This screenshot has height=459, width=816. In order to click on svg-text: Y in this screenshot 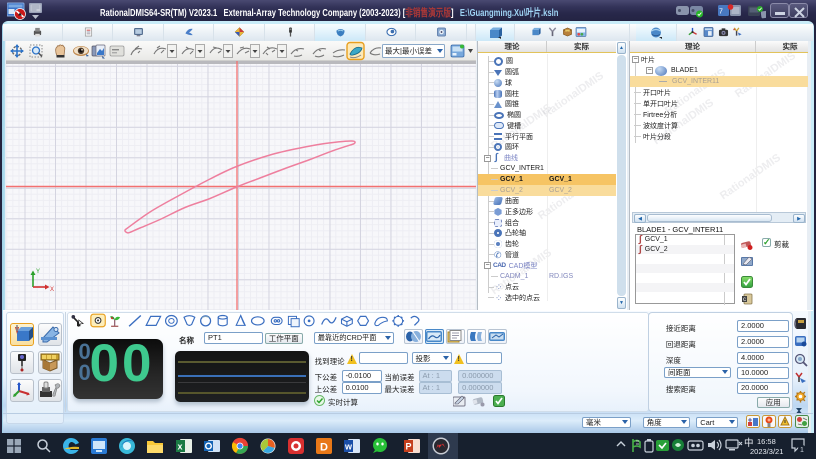, I will do `click(38, 272)`.